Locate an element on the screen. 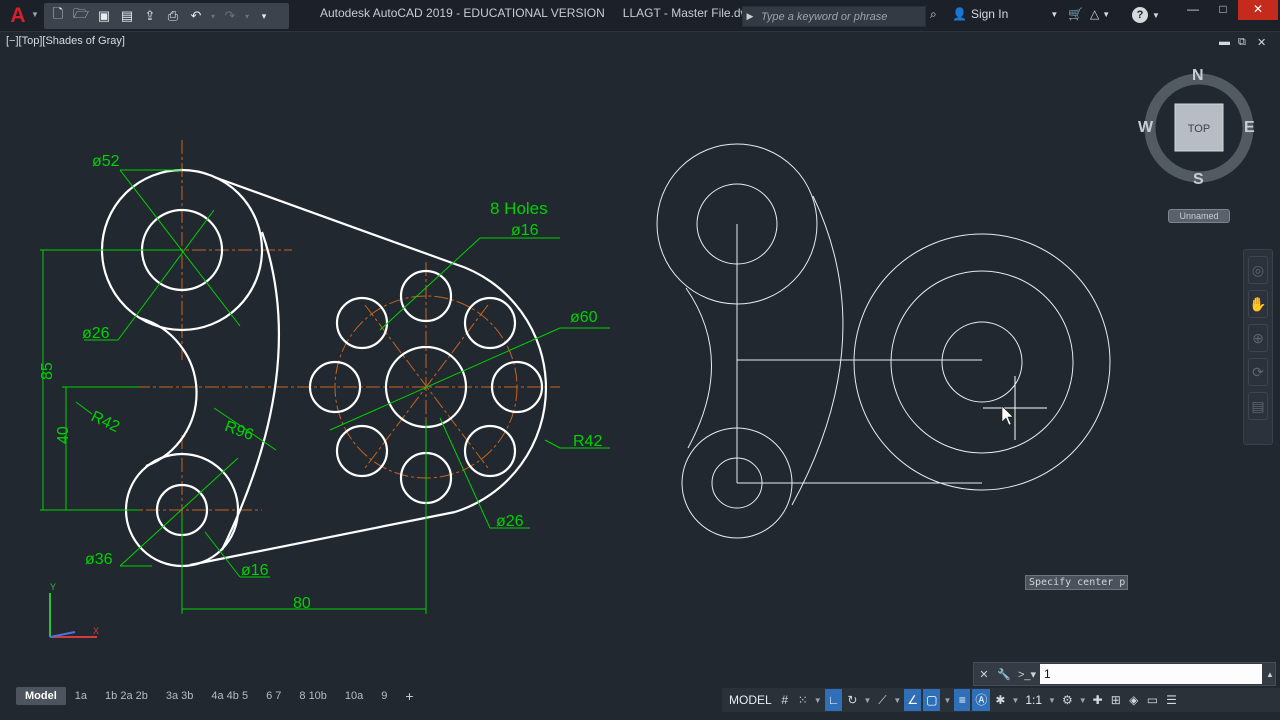 Image resolution: width=1280 pixels, height=720 pixels. auto-scale-icon: ✱ is located at coordinates (1000, 700).